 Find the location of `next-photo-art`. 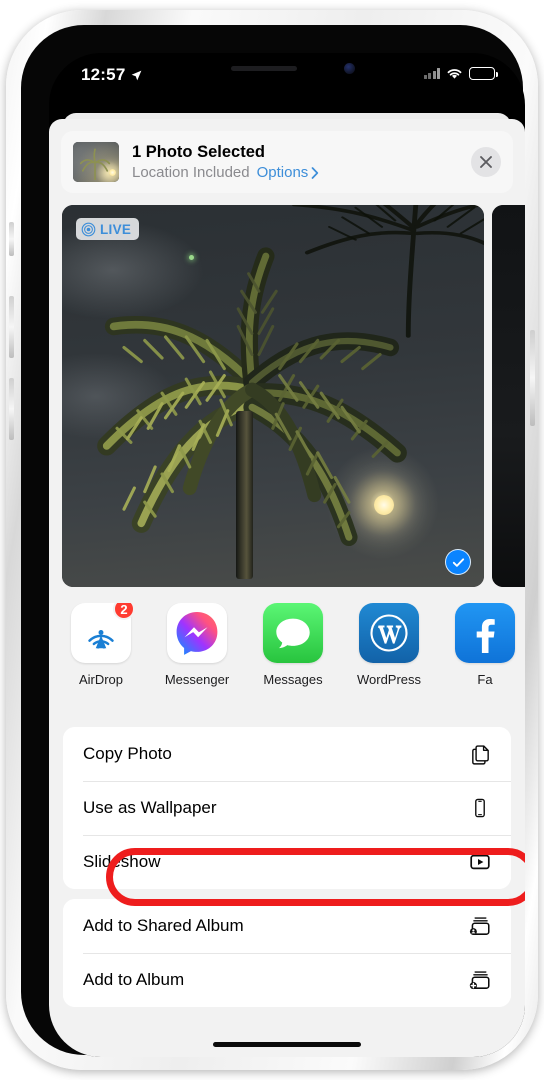

next-photo-art is located at coordinates (508, 396).